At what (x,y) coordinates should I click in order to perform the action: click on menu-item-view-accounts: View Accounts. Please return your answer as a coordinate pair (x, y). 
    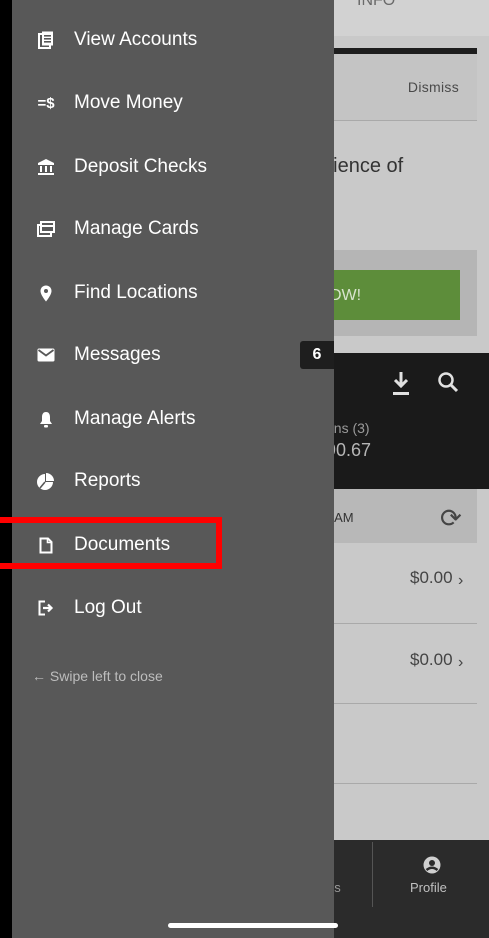
    Looking at the image, I should click on (173, 40).